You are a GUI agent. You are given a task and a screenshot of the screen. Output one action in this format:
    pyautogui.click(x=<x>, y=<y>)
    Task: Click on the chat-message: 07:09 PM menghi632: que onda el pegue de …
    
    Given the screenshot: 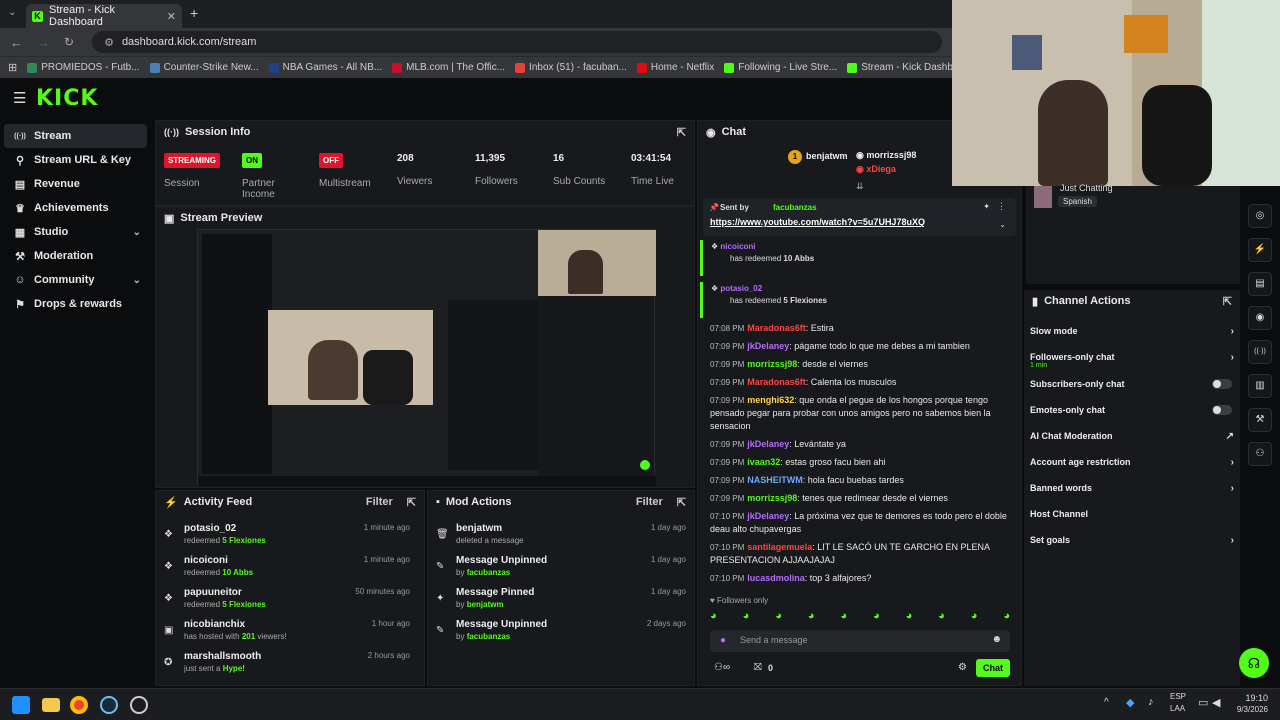 What is the action you would take?
    pyautogui.click(x=860, y=413)
    